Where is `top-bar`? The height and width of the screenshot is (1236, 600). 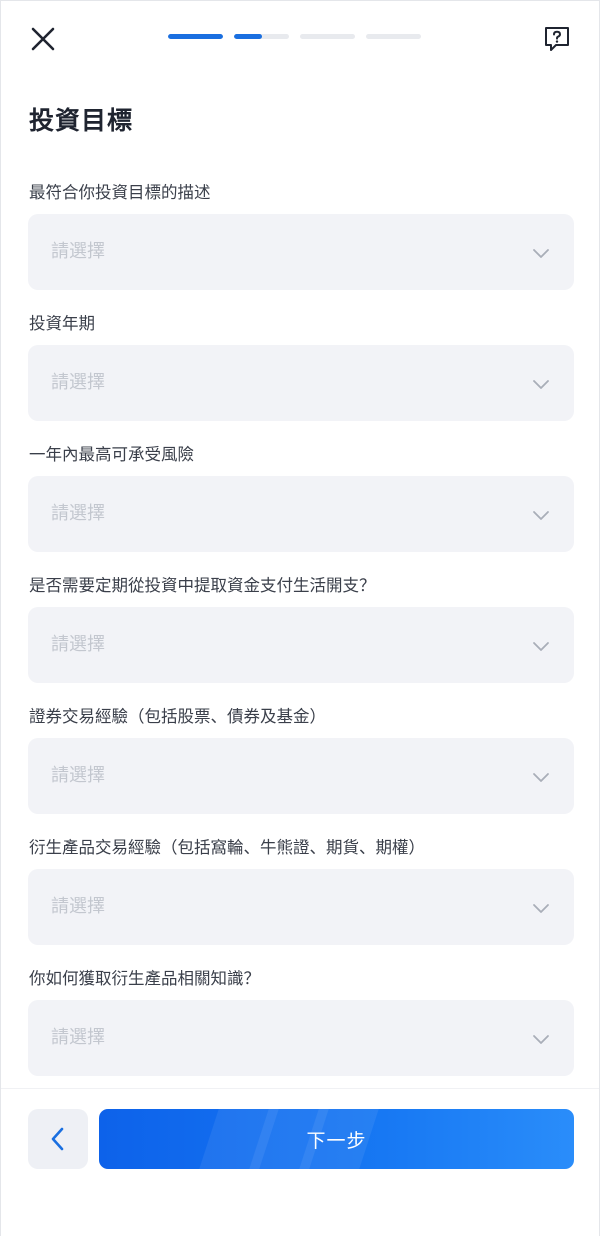 top-bar is located at coordinates (300, 38).